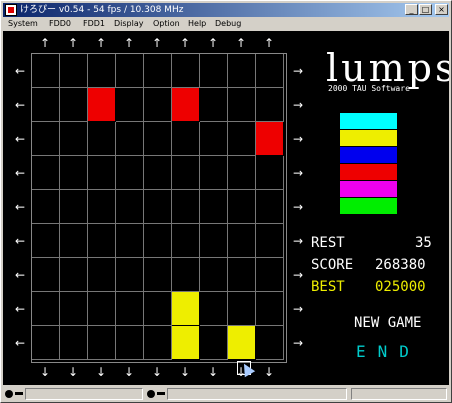  Describe the element at coordinates (161, 393) in the screenshot. I see `fdd1-eject-icon` at that location.